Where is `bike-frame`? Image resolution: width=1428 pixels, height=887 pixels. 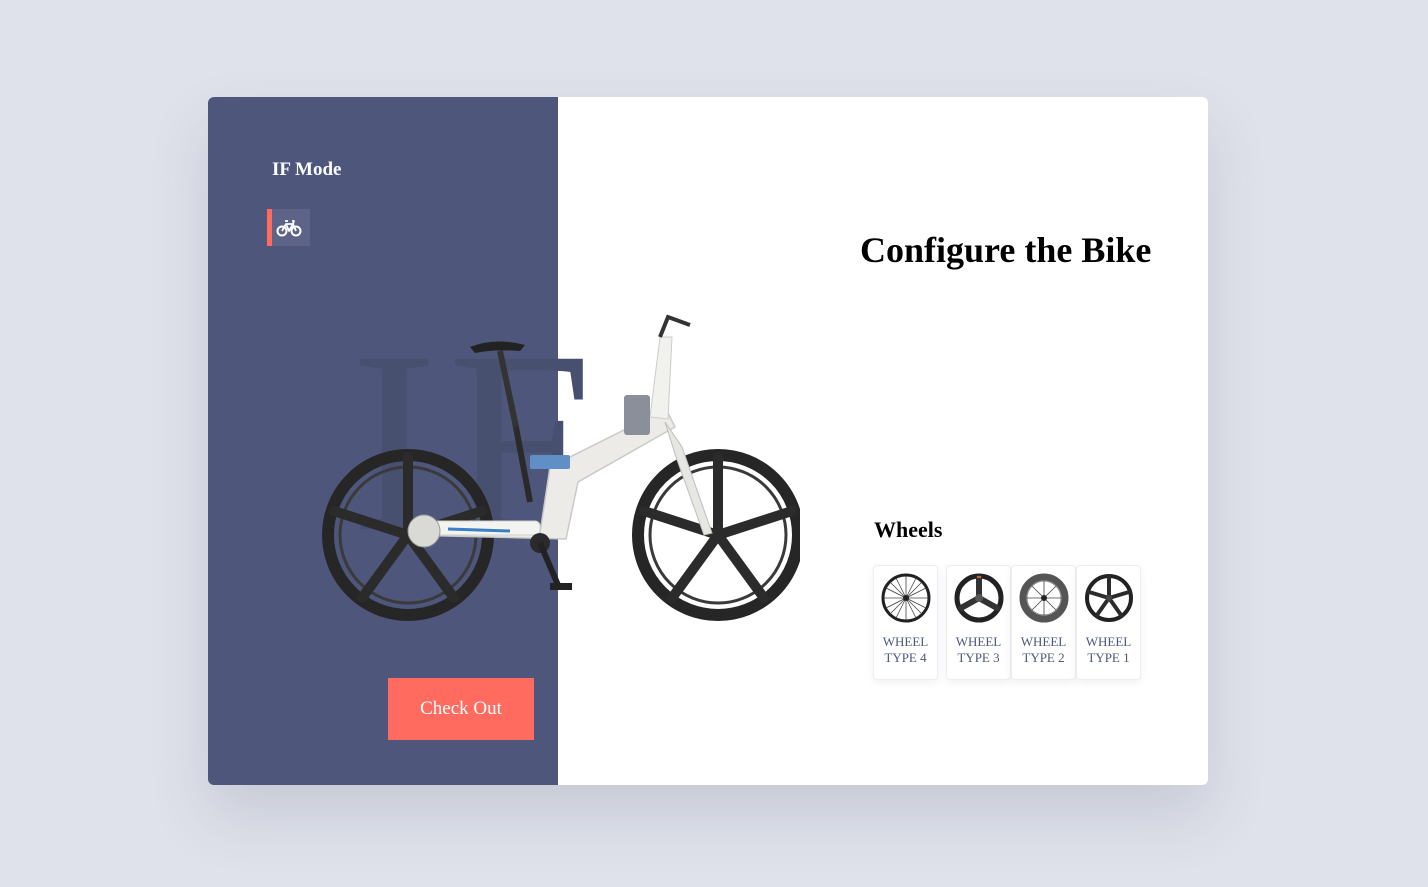
bike-frame is located at coordinates (560, 452).